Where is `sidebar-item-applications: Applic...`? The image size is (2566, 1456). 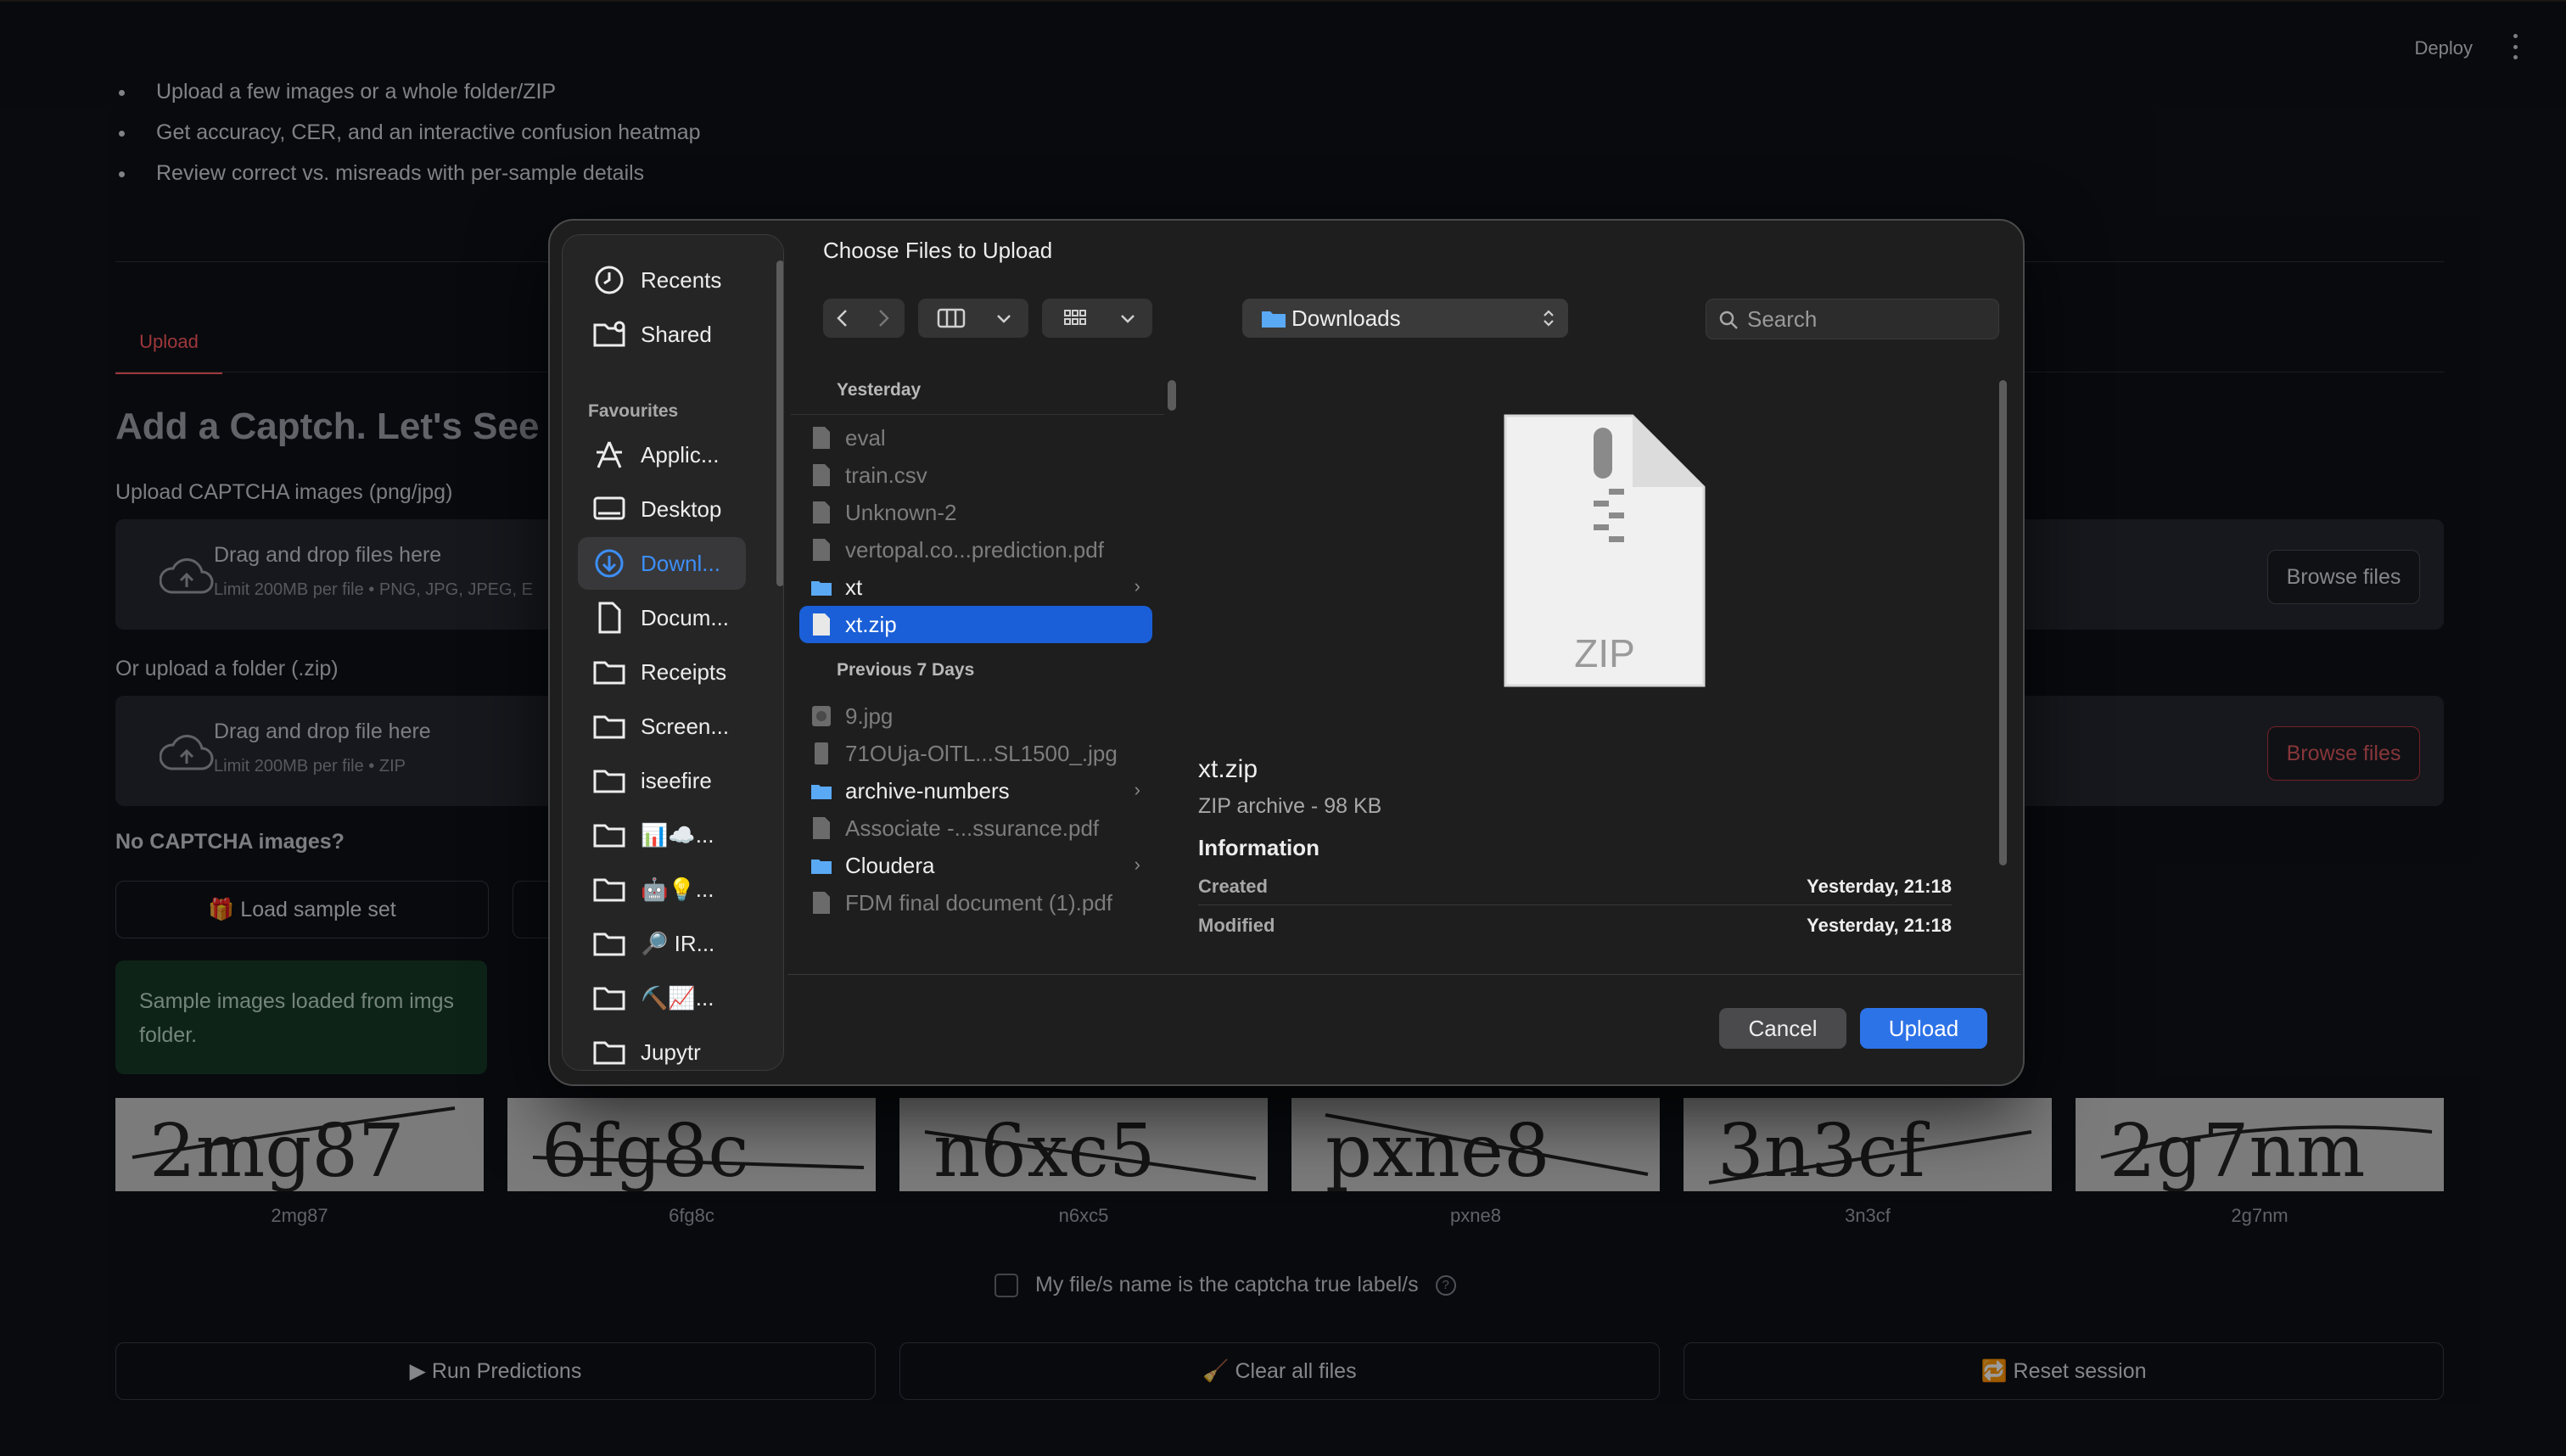
sidebar-item-applications: Applic... is located at coordinates (662, 455).